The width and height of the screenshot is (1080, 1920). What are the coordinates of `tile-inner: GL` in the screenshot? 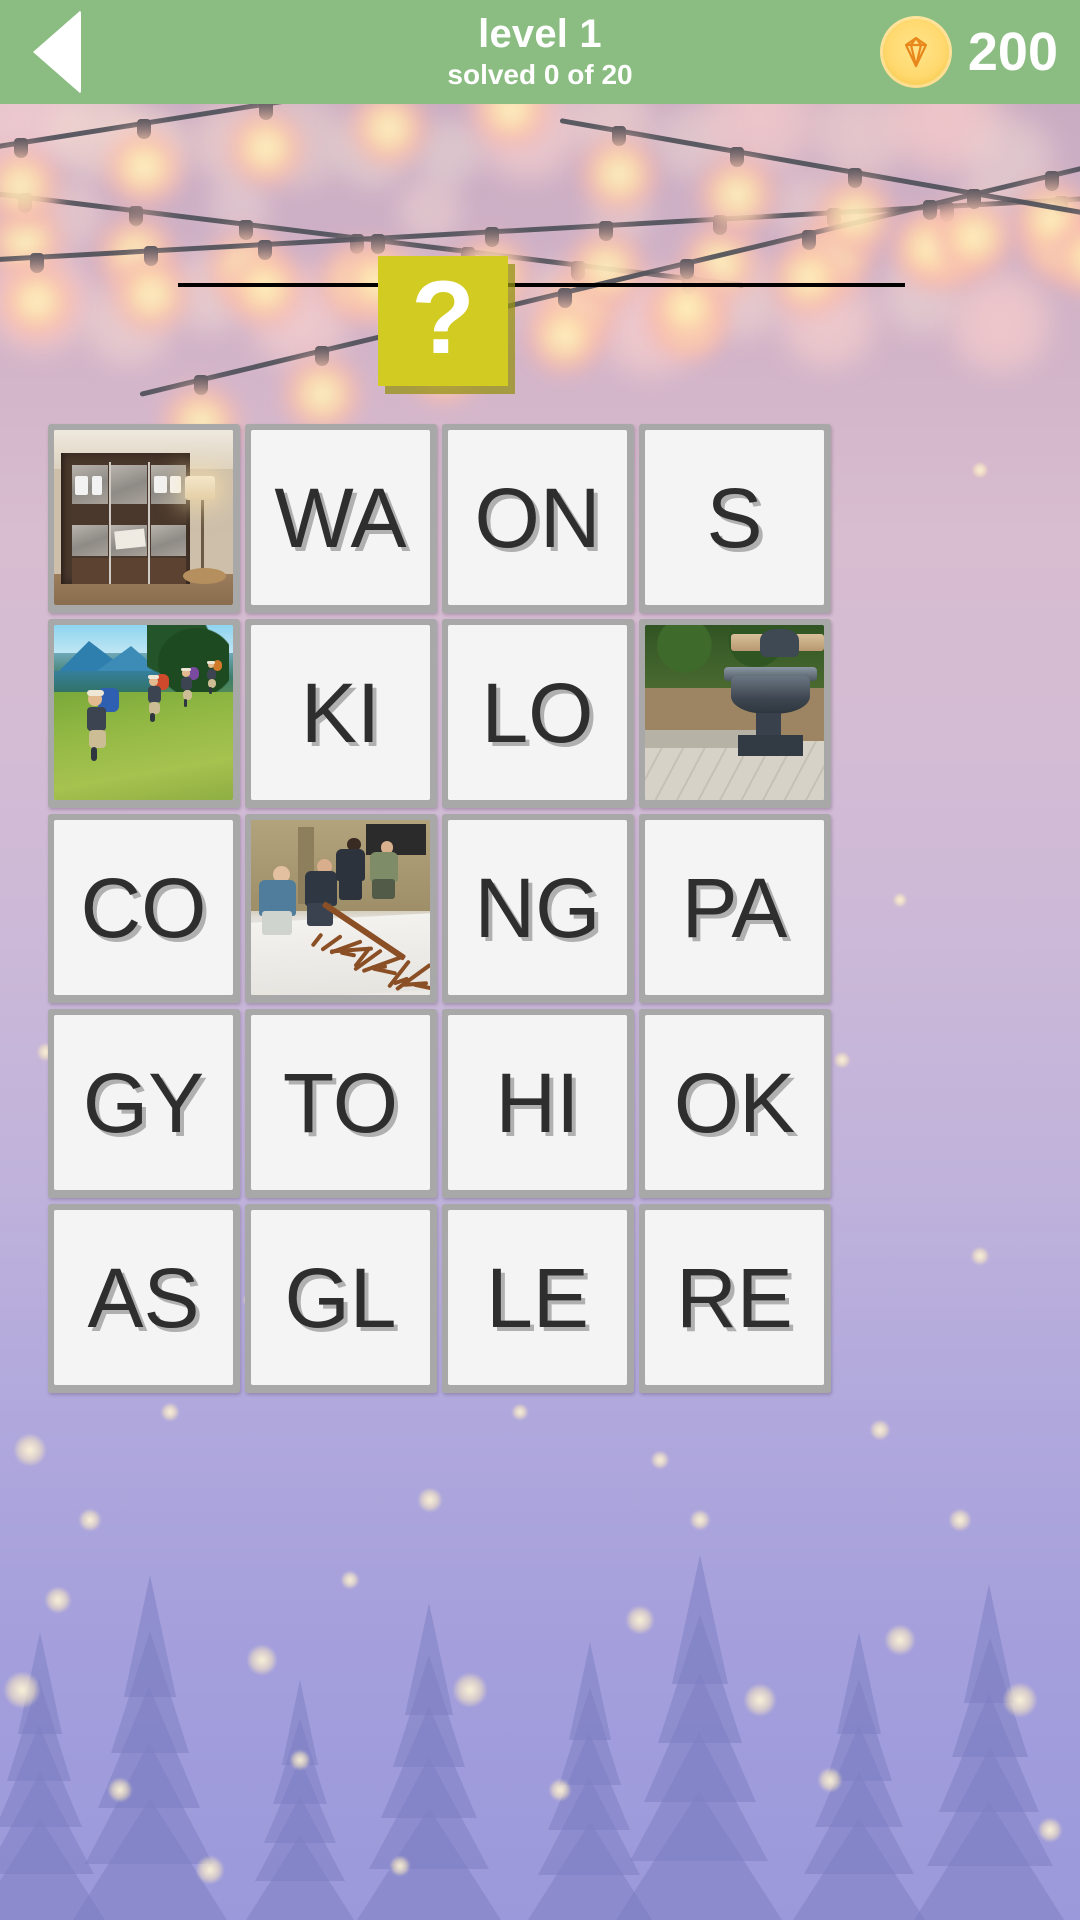 It's located at (340, 1297).